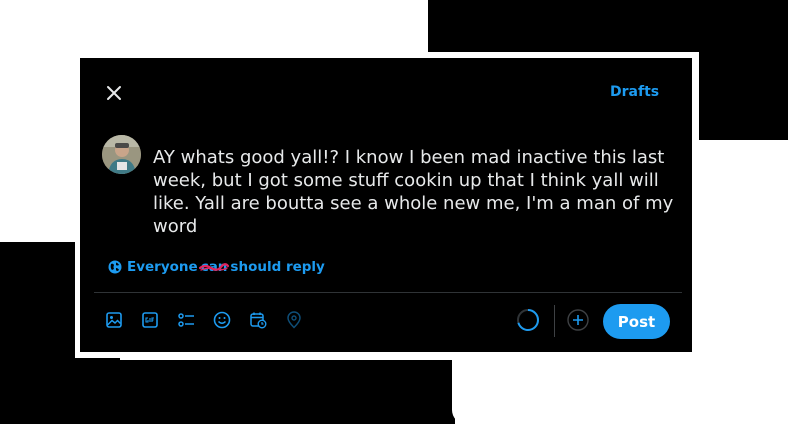 The width and height of the screenshot is (788, 424). What do you see at coordinates (620, 391) in the screenshot?
I see `background-white-panel` at bounding box center [620, 391].